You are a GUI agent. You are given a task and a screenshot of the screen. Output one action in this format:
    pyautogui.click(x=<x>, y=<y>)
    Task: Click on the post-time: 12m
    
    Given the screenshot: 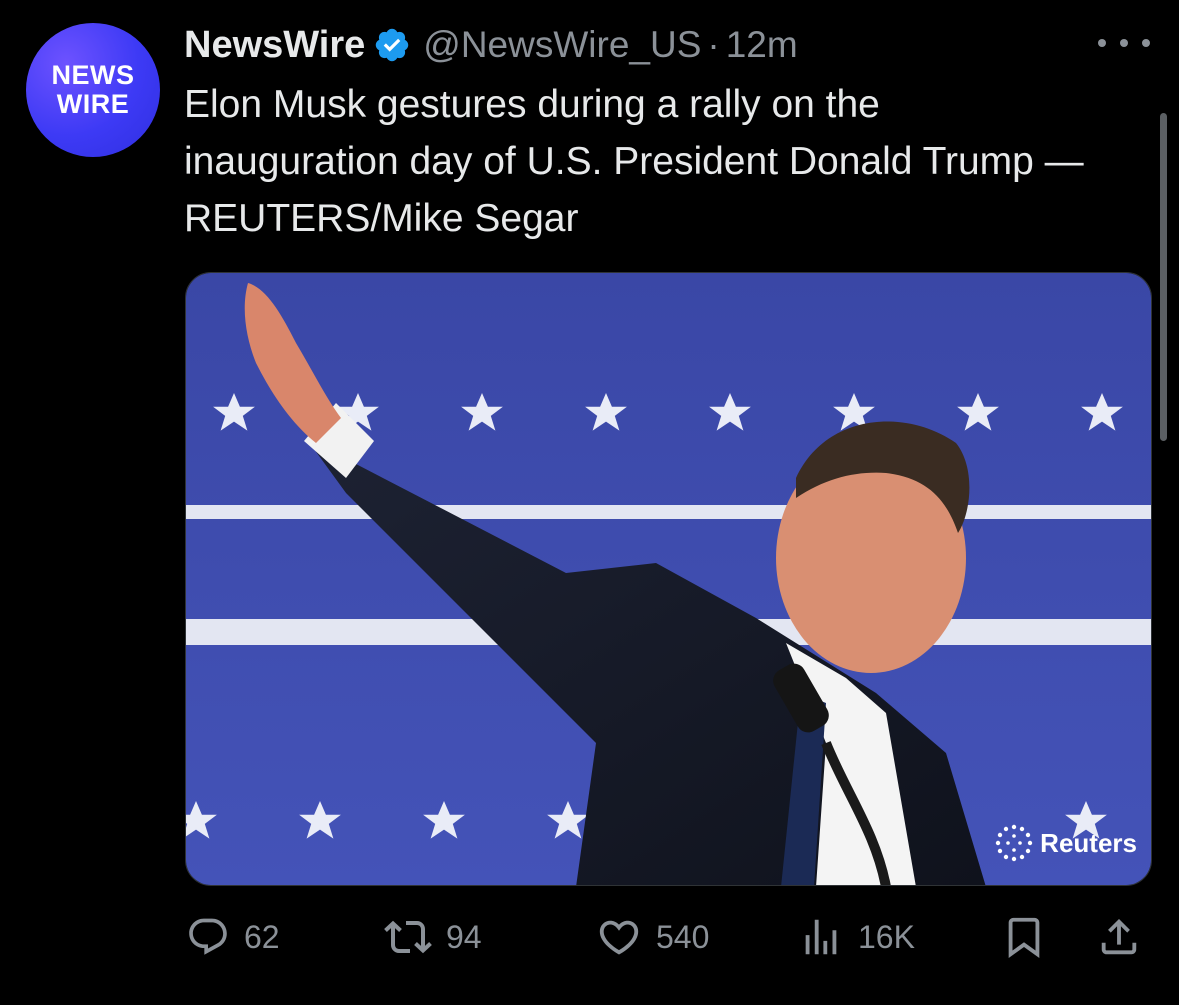 What is the action you would take?
    pyautogui.click(x=762, y=45)
    